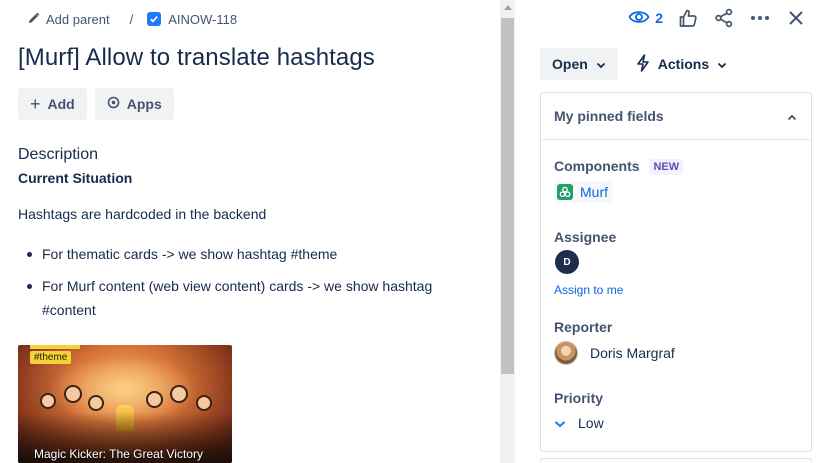 This screenshot has width=821, height=463. What do you see at coordinates (125, 404) in the screenshot?
I see `embedded-image: #theme Magic Kicker: The Great Victory` at bounding box center [125, 404].